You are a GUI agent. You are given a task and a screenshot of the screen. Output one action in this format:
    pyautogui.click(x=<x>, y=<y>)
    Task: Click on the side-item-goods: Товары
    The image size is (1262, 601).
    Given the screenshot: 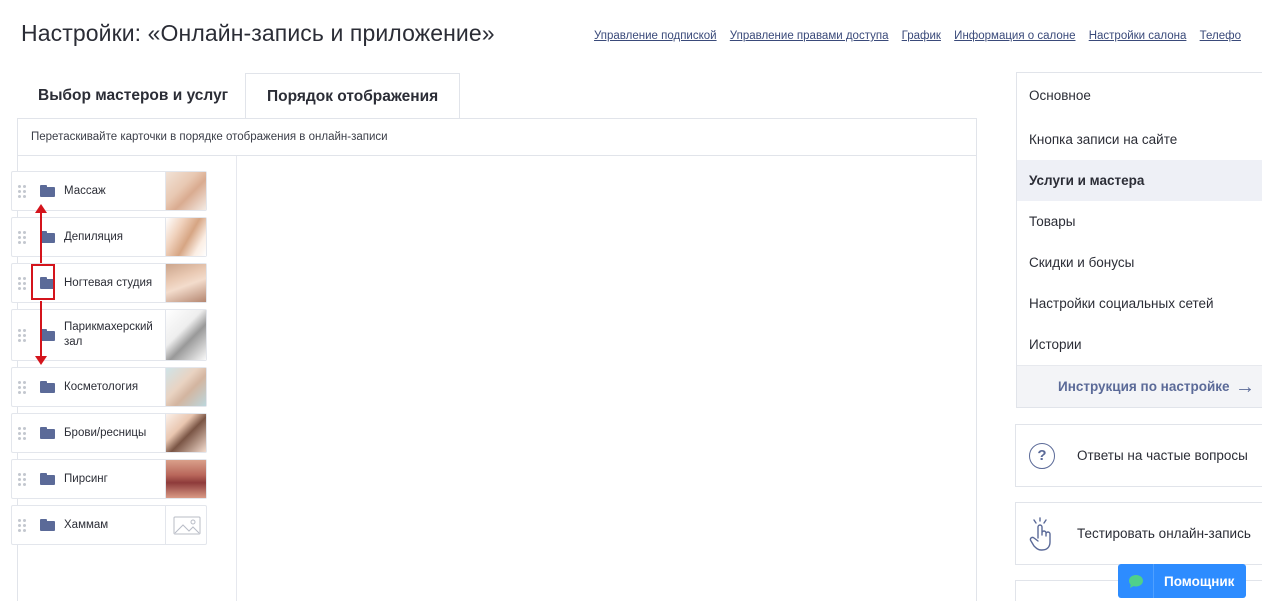 What is the action you would take?
    pyautogui.click(x=1139, y=221)
    